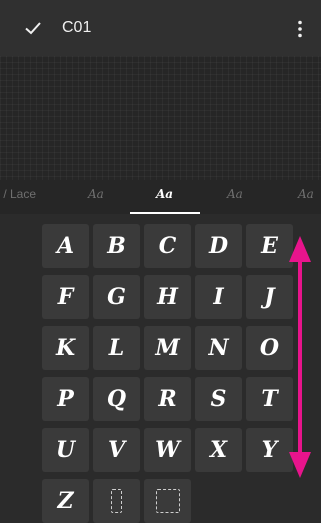 The height and width of the screenshot is (523, 321). Describe the element at coordinates (116, 348) in the screenshot. I see `letter-key: L` at that location.